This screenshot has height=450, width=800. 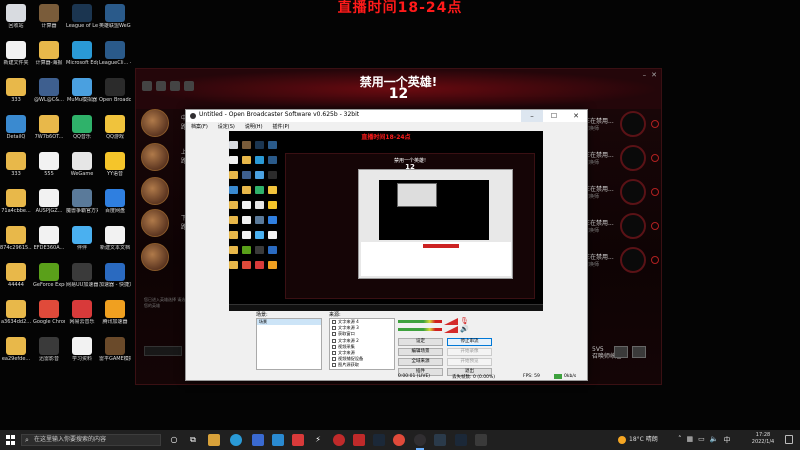 I want to click on desktop-icon: 百度网盘, so click(x=115, y=205).